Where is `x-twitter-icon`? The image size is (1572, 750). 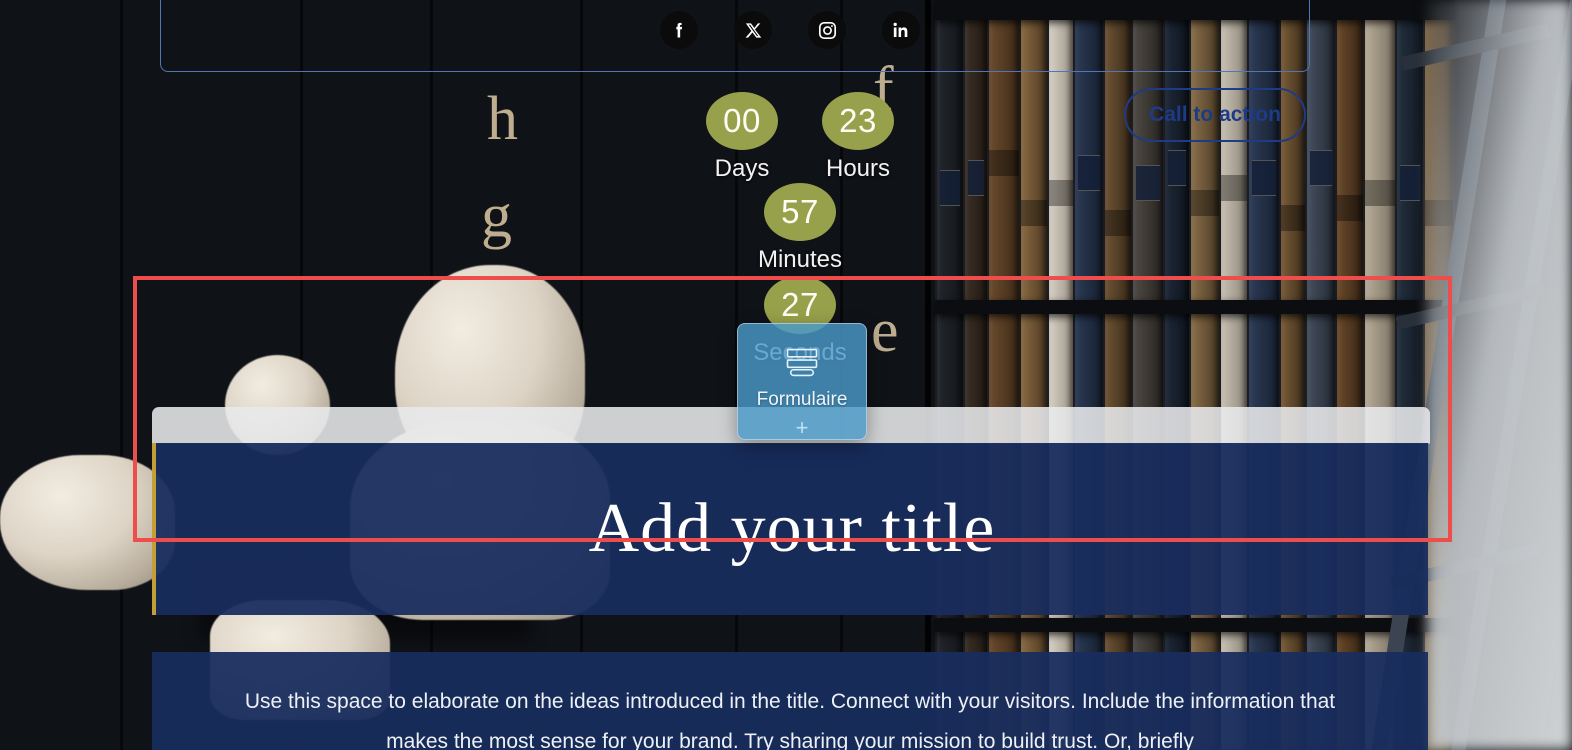
x-twitter-icon is located at coordinates (753, 30).